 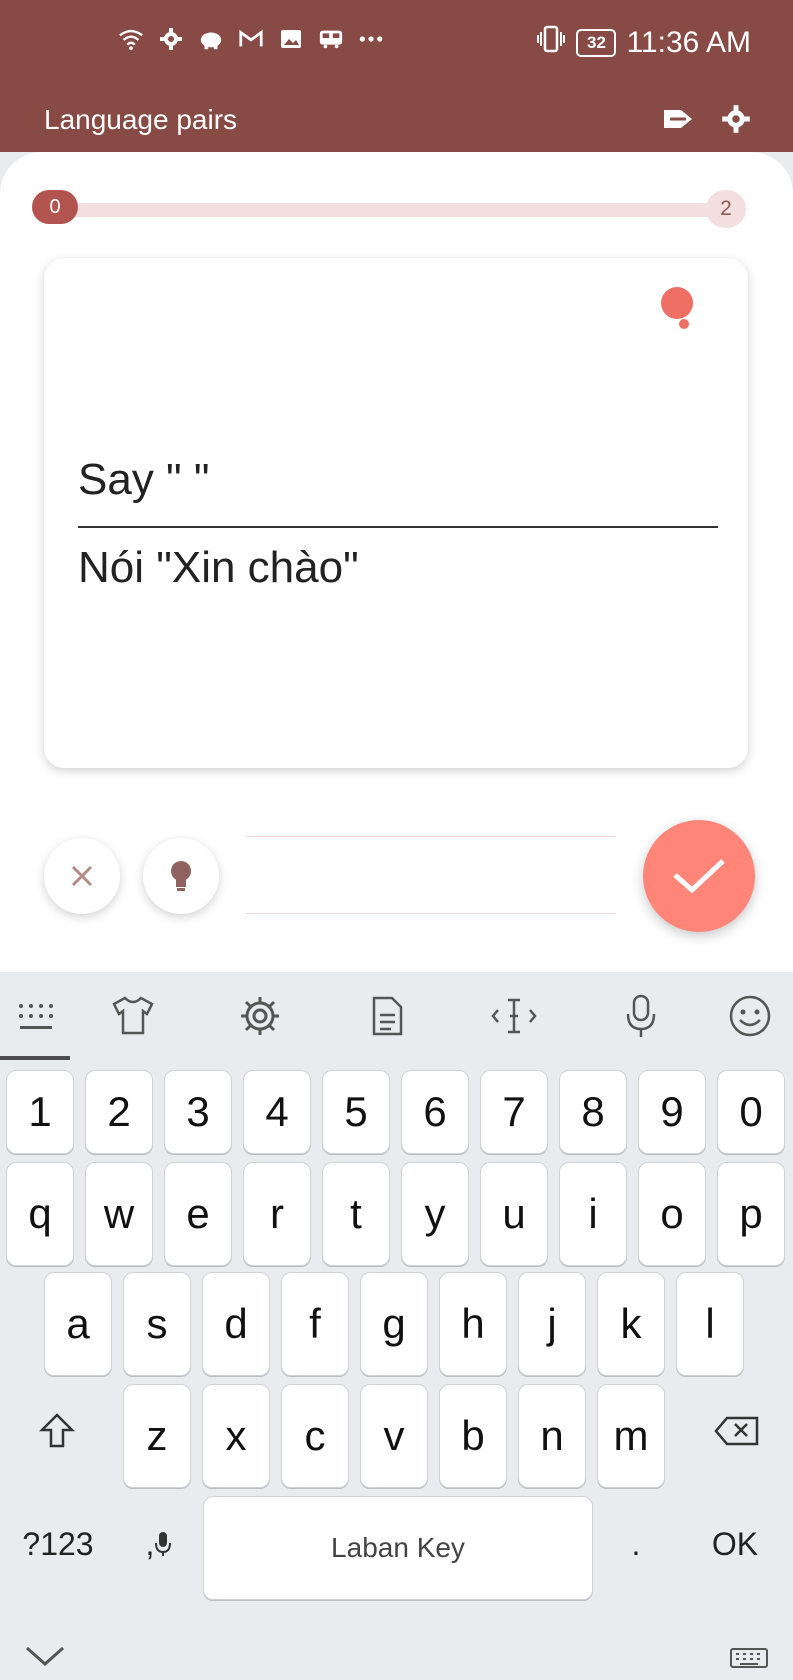 I want to click on cursor-tool, so click(x=514, y=1016).